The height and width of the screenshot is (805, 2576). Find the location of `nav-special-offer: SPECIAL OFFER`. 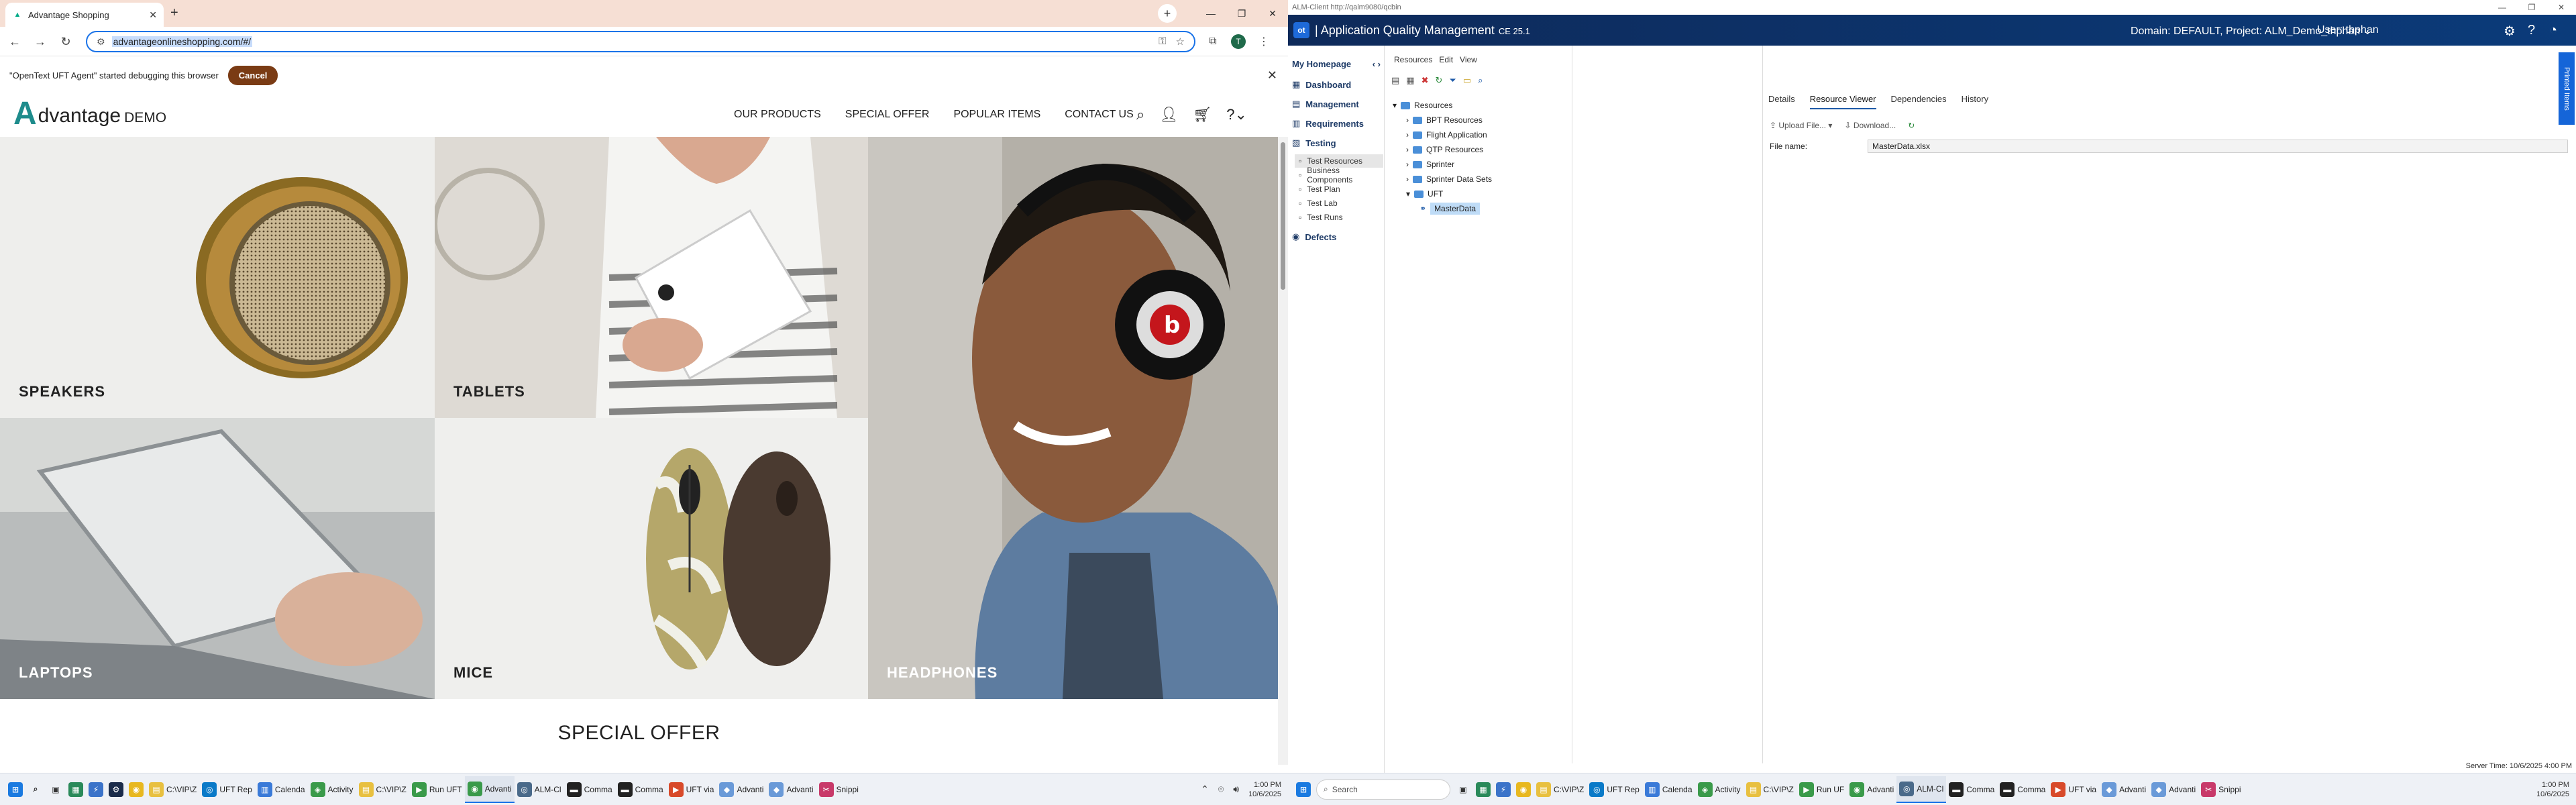

nav-special-offer: SPECIAL OFFER is located at coordinates (887, 115).